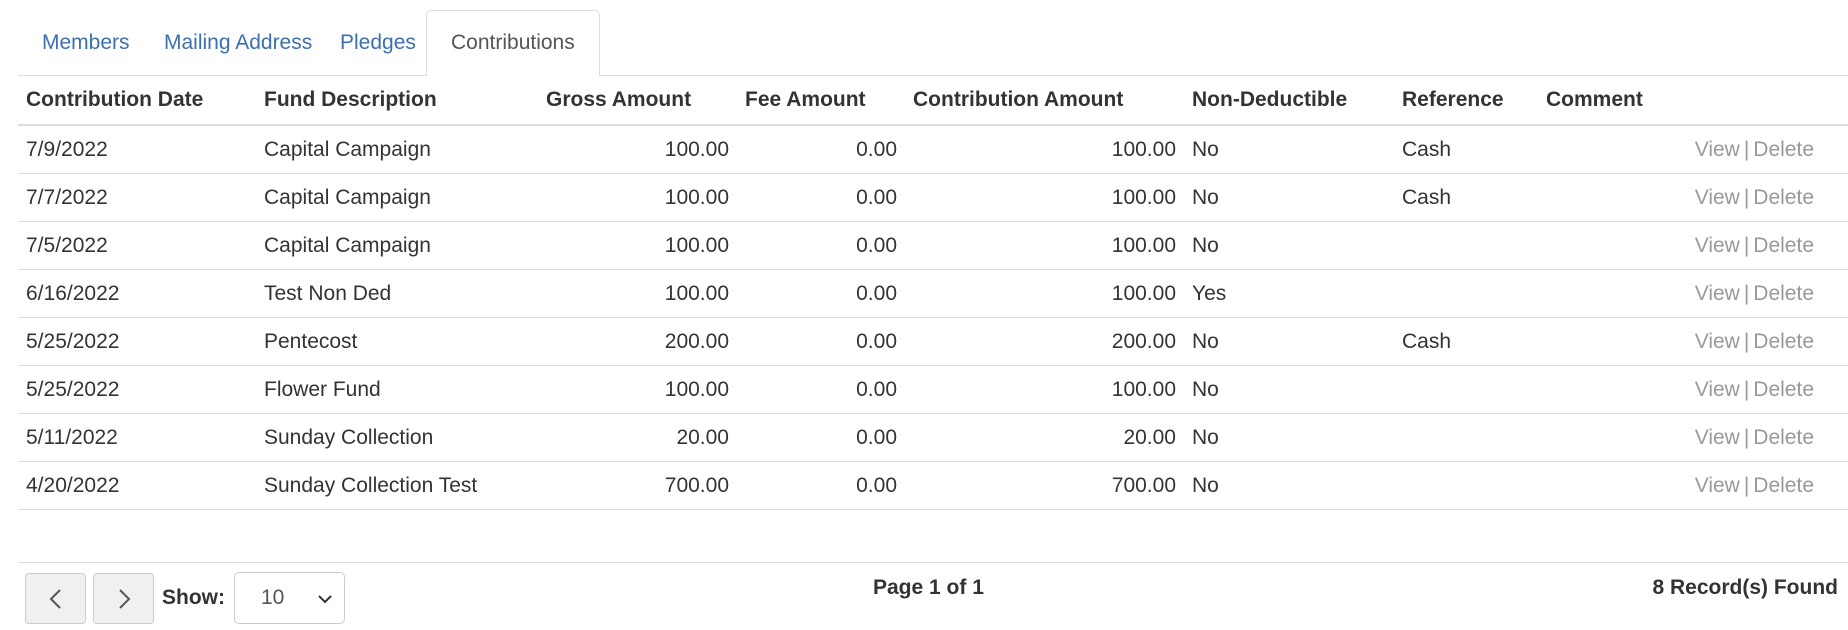  I want to click on chevron-right-icon, so click(124, 598).